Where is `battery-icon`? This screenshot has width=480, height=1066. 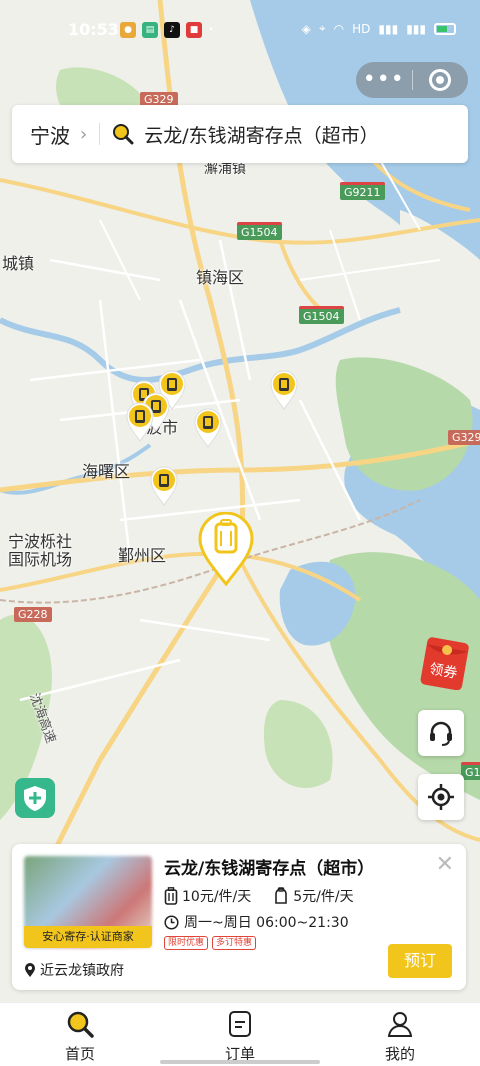
battery-icon is located at coordinates (445, 28).